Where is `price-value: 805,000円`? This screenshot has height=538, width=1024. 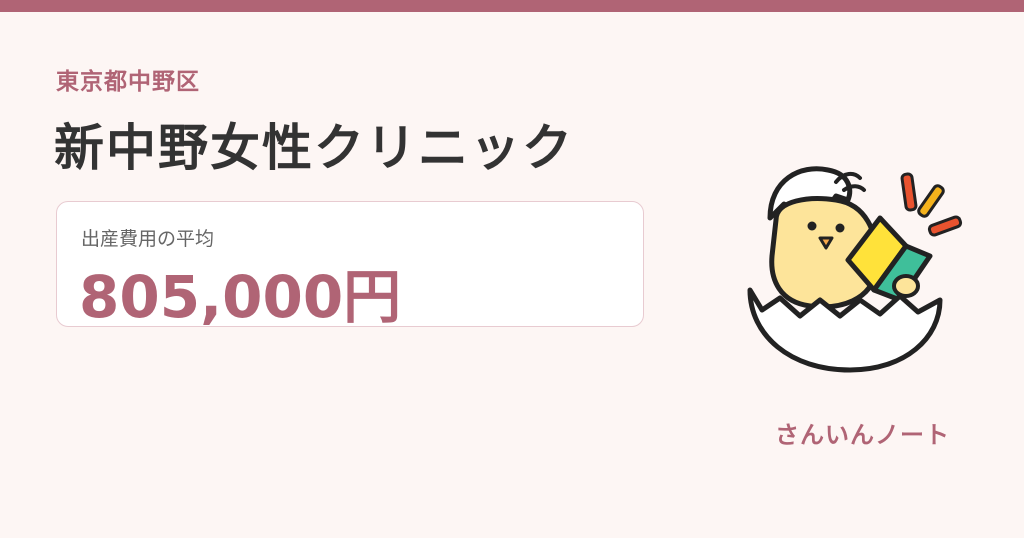 price-value: 805,000円 is located at coordinates (240, 297).